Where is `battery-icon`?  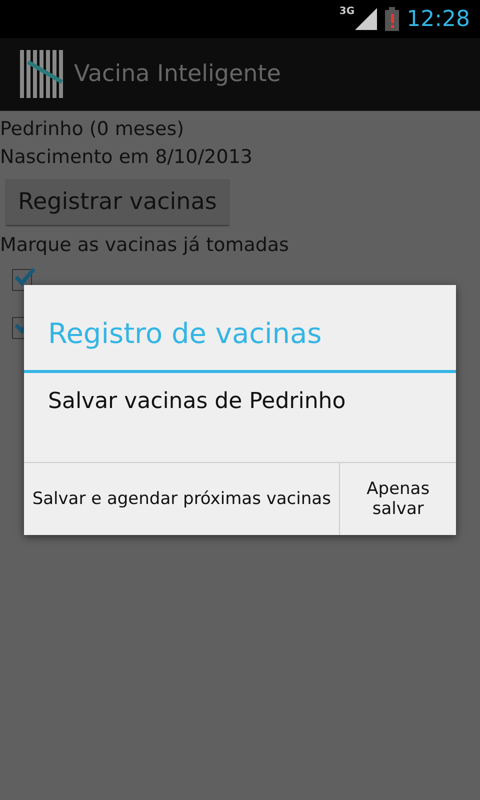 battery-icon is located at coordinates (391, 19).